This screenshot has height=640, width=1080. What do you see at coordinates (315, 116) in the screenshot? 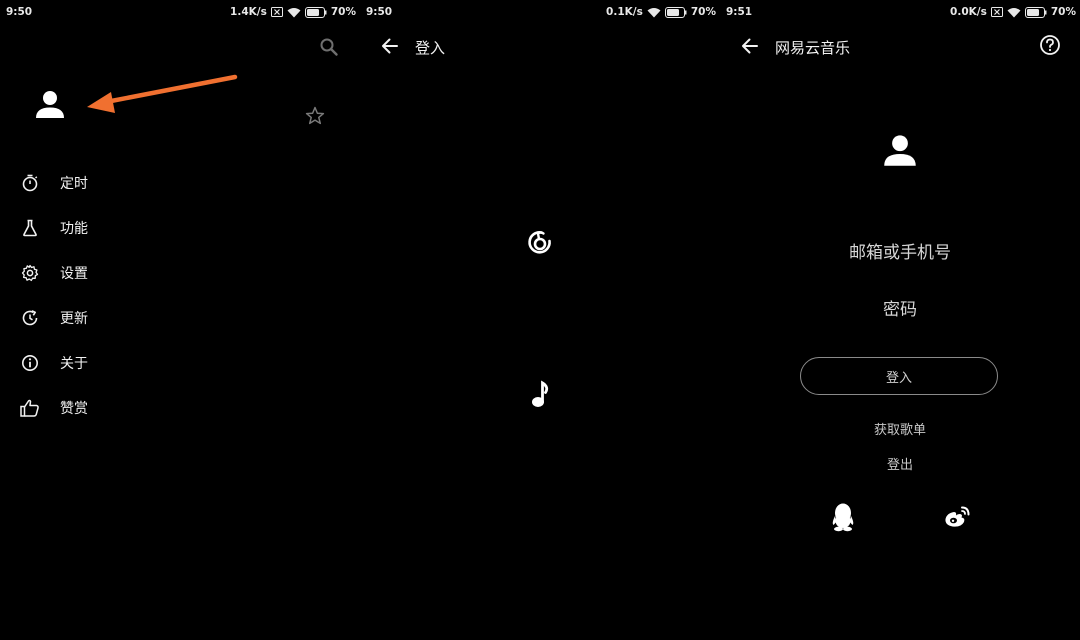
I see `star-icon` at bounding box center [315, 116].